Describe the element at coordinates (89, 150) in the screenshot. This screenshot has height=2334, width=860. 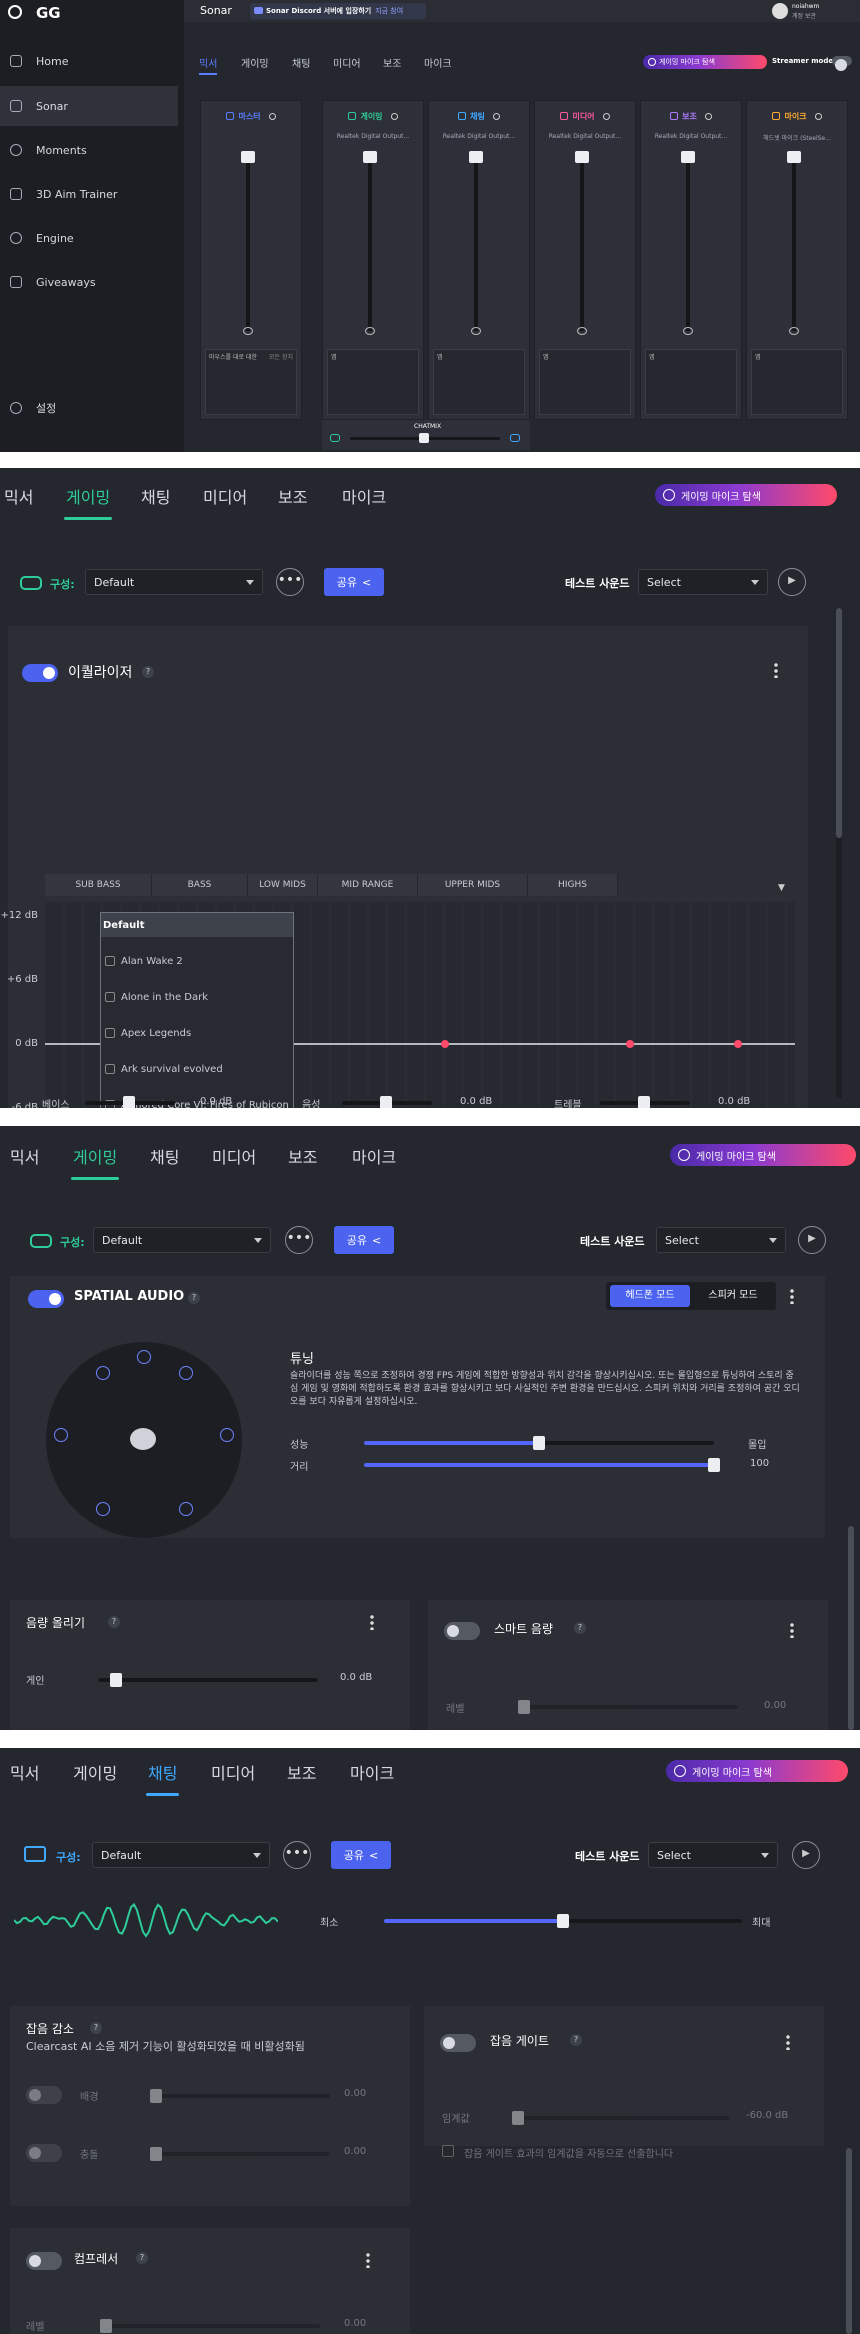
I see `sidebar-item-moments: Moments` at that location.